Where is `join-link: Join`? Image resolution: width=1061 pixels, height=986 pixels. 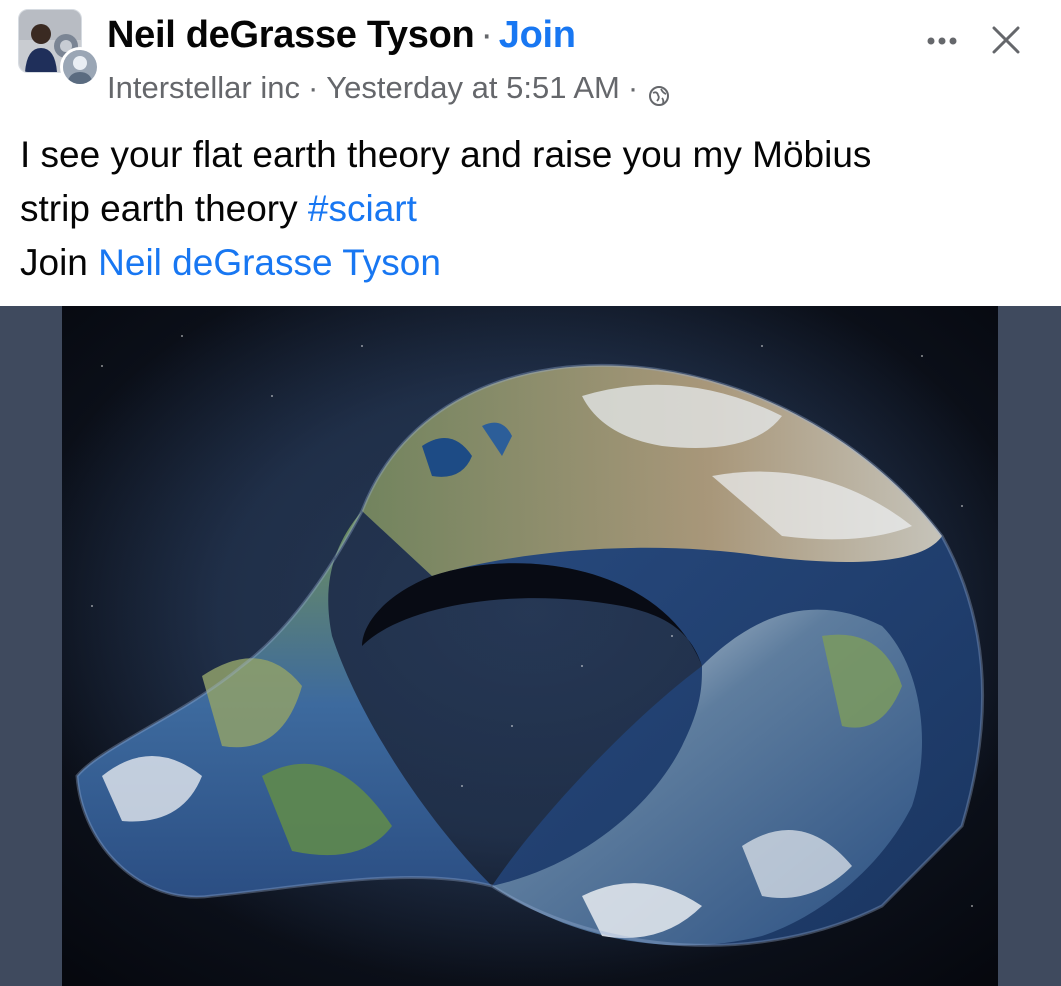 join-link: Join is located at coordinates (537, 35).